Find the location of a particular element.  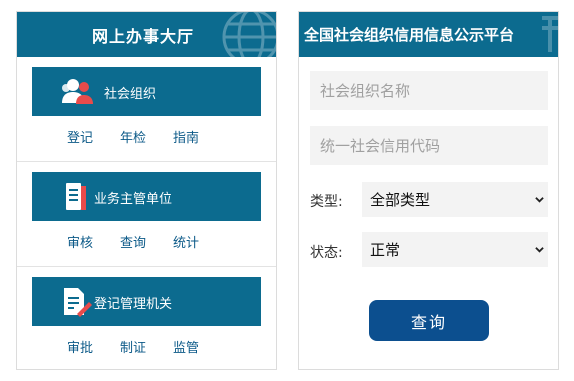

status-label: 状态: is located at coordinates (326, 253).